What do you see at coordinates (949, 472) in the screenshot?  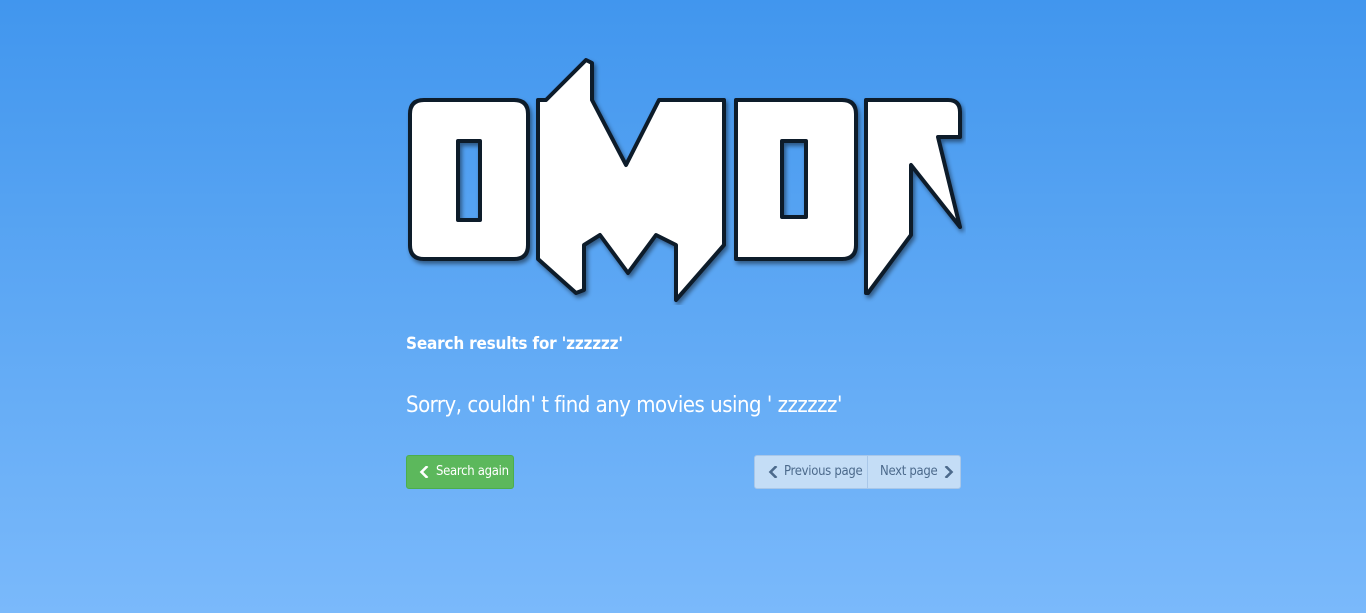 I see `chevron-right-icon` at bounding box center [949, 472].